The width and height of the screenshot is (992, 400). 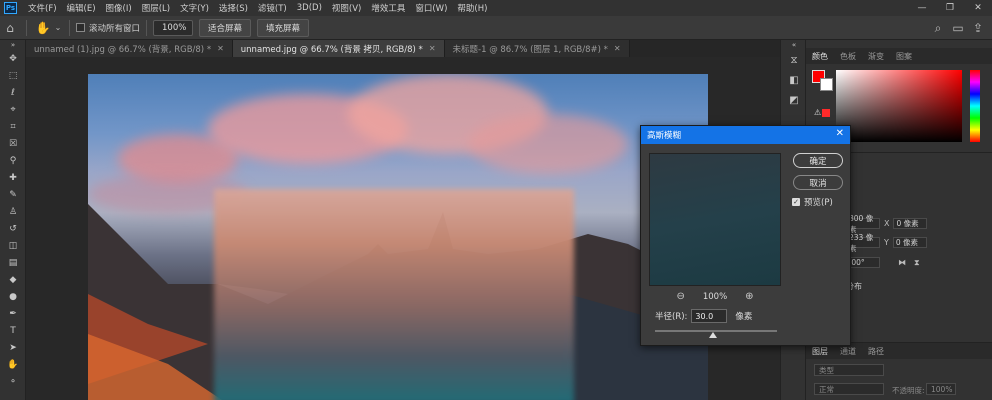 What do you see at coordinates (749, 296) in the screenshot?
I see `zoom-in-icon: ⊕` at bounding box center [749, 296].